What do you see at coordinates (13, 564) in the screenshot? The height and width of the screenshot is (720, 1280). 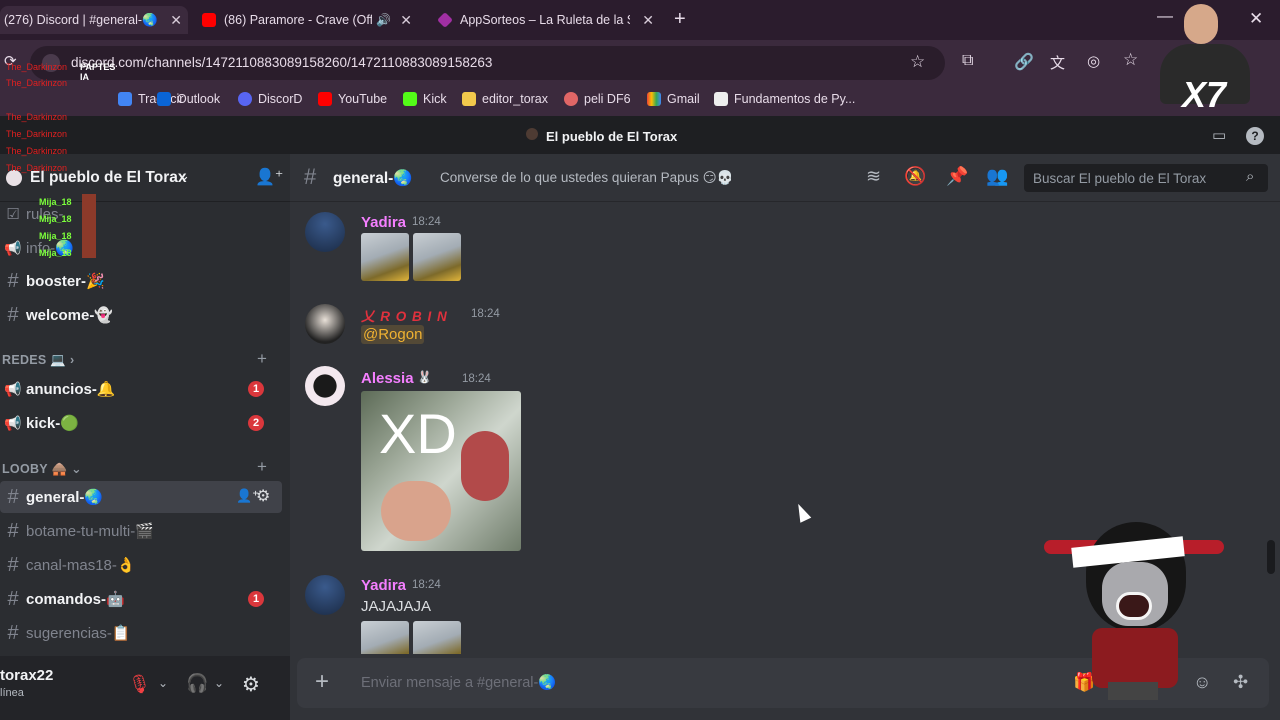 I see `thread-icon: #` at bounding box center [13, 564].